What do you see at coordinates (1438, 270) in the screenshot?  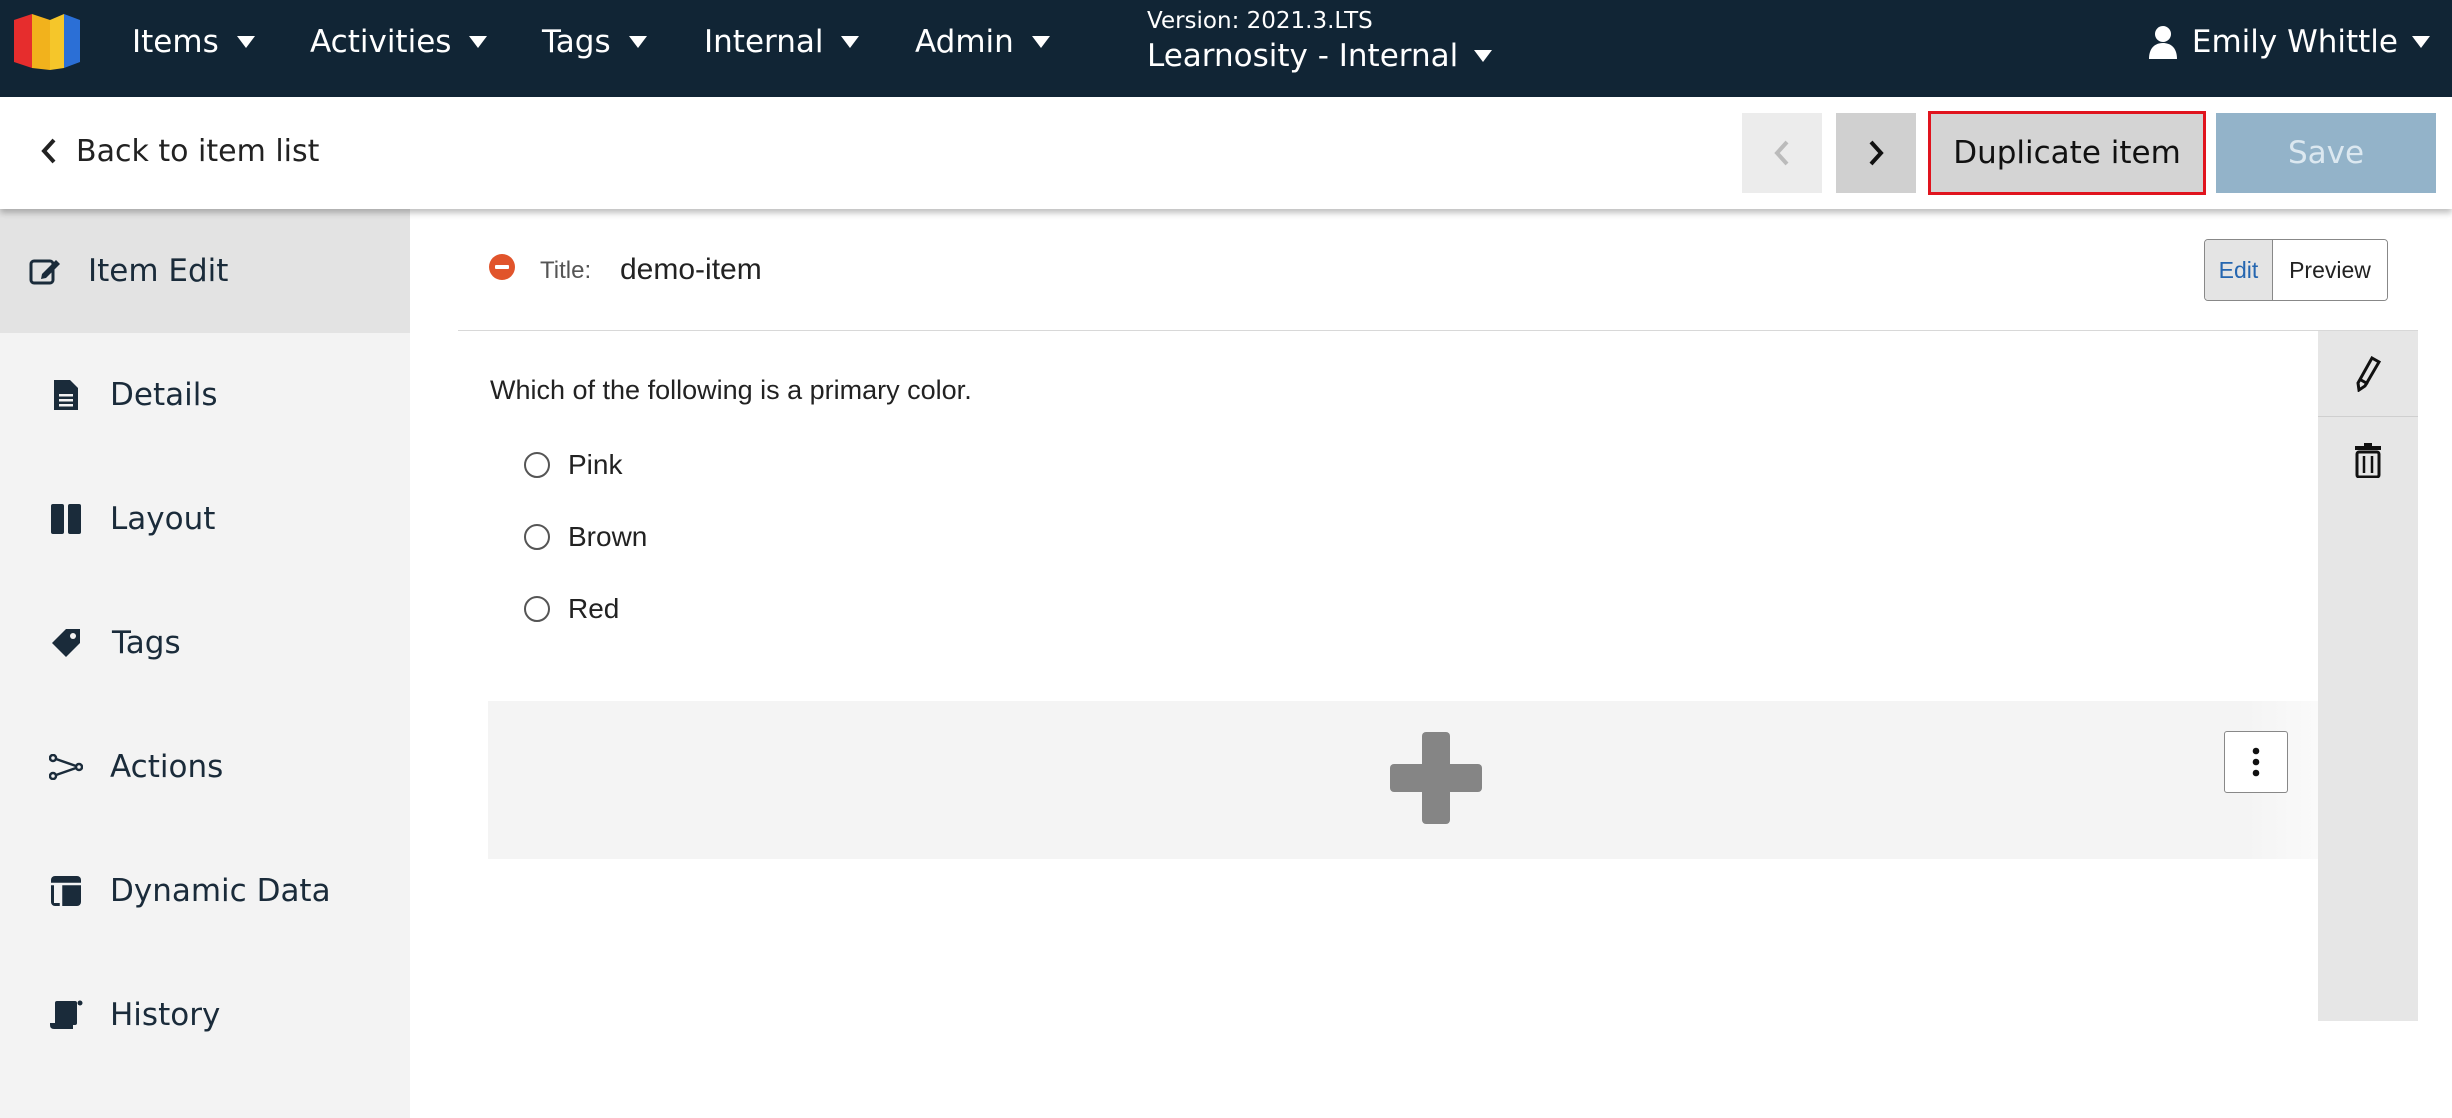 I see `item-title-row: Title: Edit Preview` at bounding box center [1438, 270].